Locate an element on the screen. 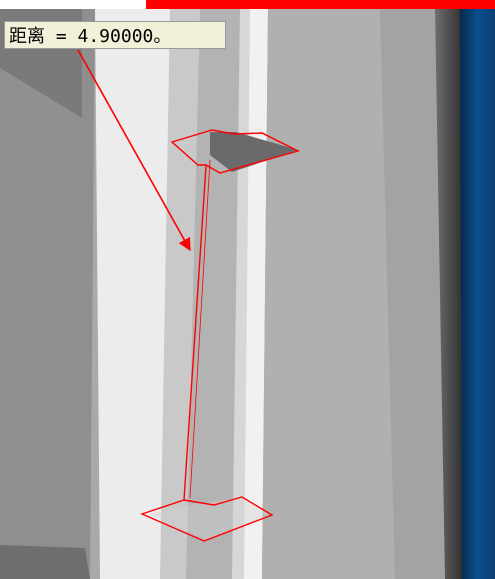 Image resolution: width=495 pixels, height=579 pixels. bottom-dark-ledge is located at coordinates (45, 562).